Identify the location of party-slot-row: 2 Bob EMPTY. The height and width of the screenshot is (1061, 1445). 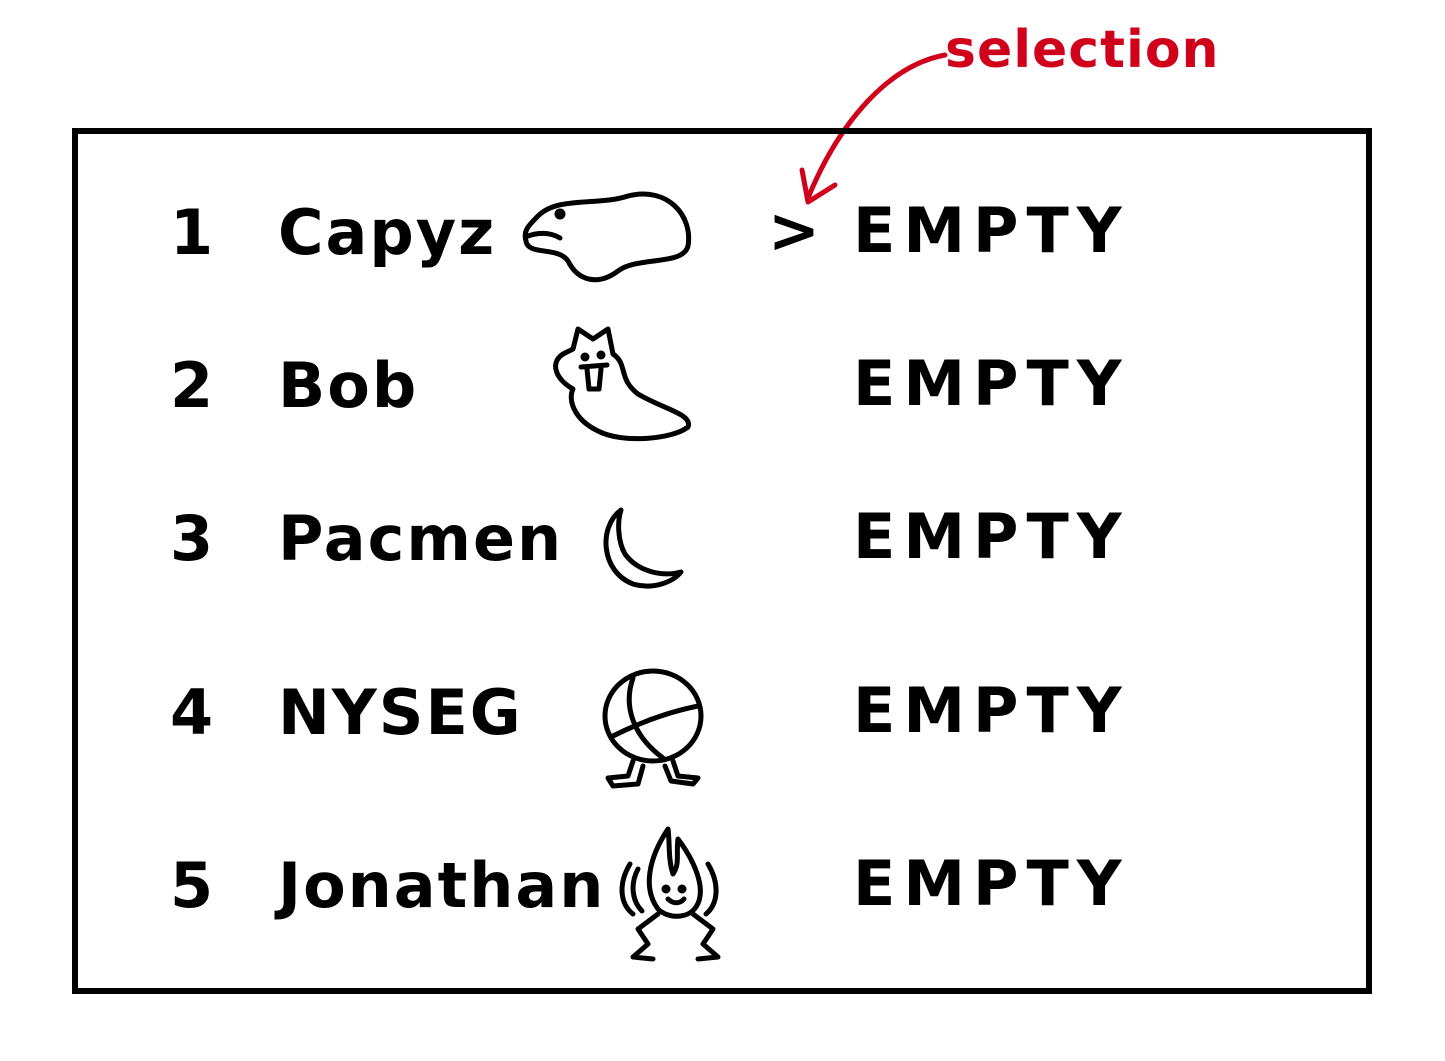
(722, 392).